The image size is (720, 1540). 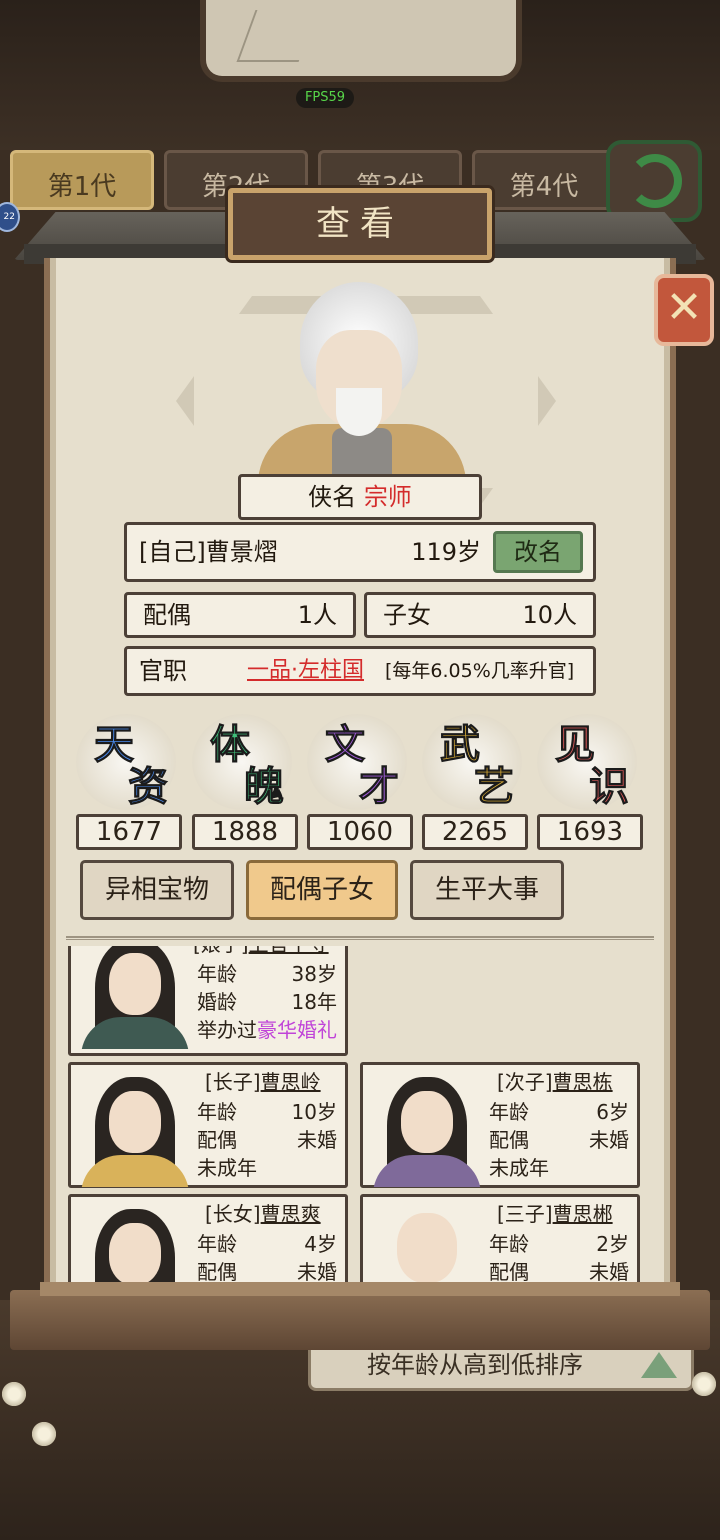 I want to click on child-card: [次子]曹思栋 年龄 6岁 配偶 未婚 未成年, so click(x=500, y=1125).